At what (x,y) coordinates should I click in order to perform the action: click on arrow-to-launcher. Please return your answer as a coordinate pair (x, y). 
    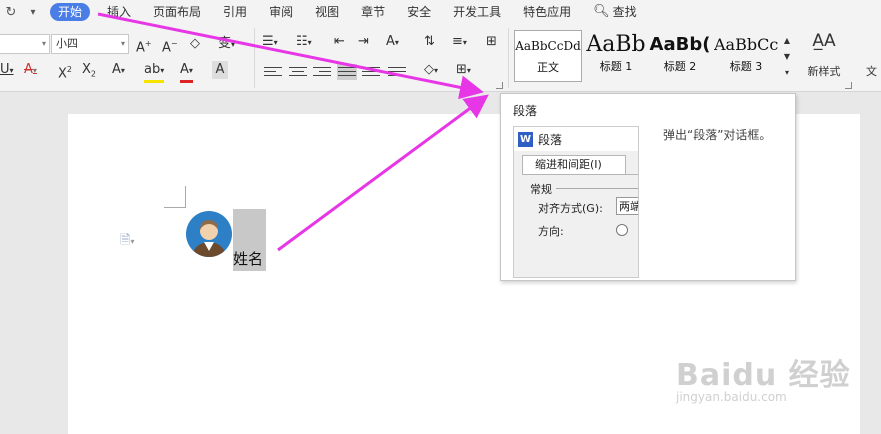
    Looking at the image, I should click on (290, 56).